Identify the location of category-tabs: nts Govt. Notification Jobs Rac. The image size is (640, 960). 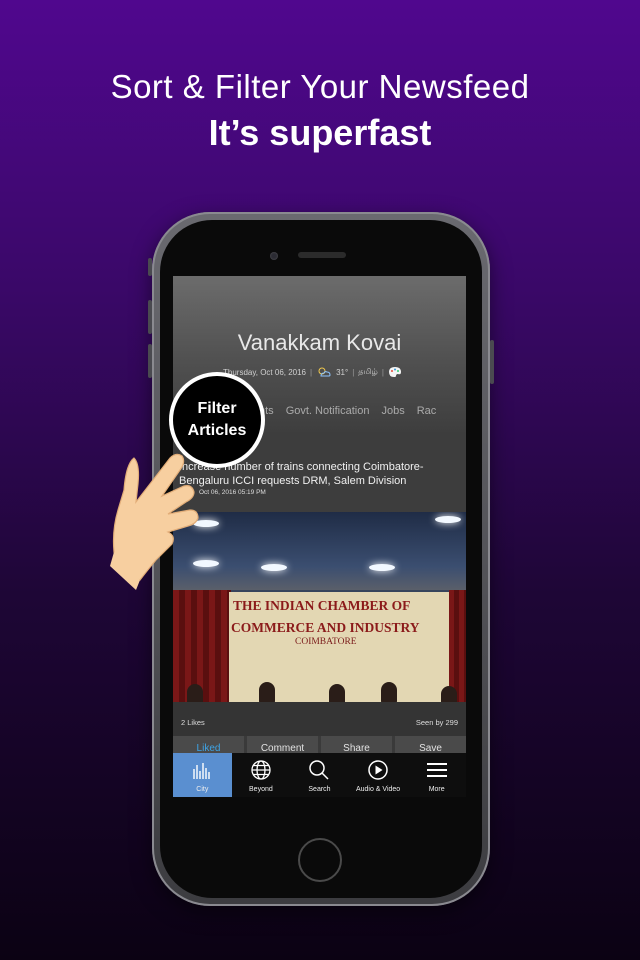
(347, 411).